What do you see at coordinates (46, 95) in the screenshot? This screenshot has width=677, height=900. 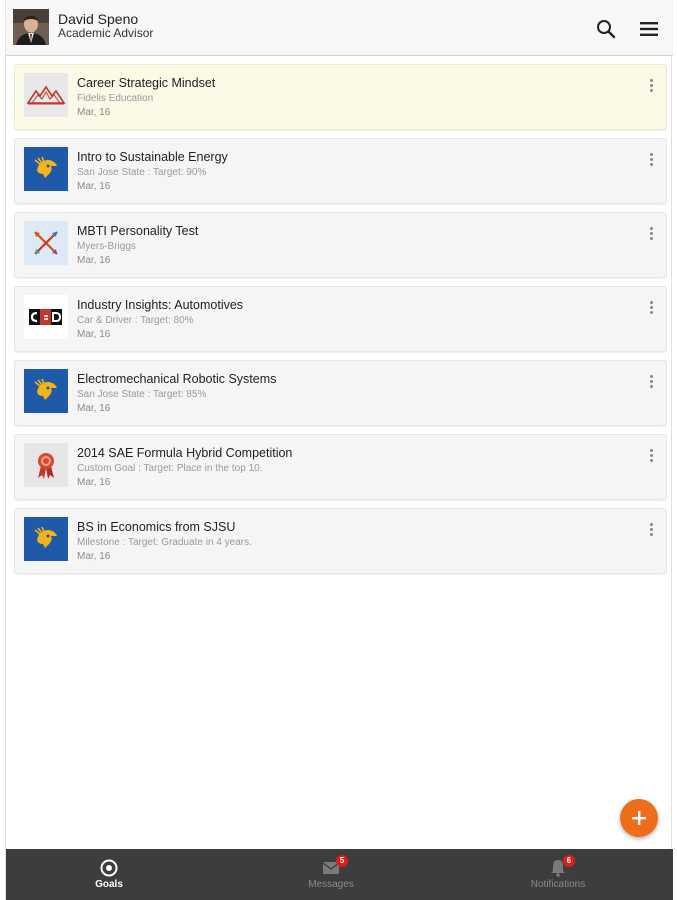 I see `fidelis-logo` at bounding box center [46, 95].